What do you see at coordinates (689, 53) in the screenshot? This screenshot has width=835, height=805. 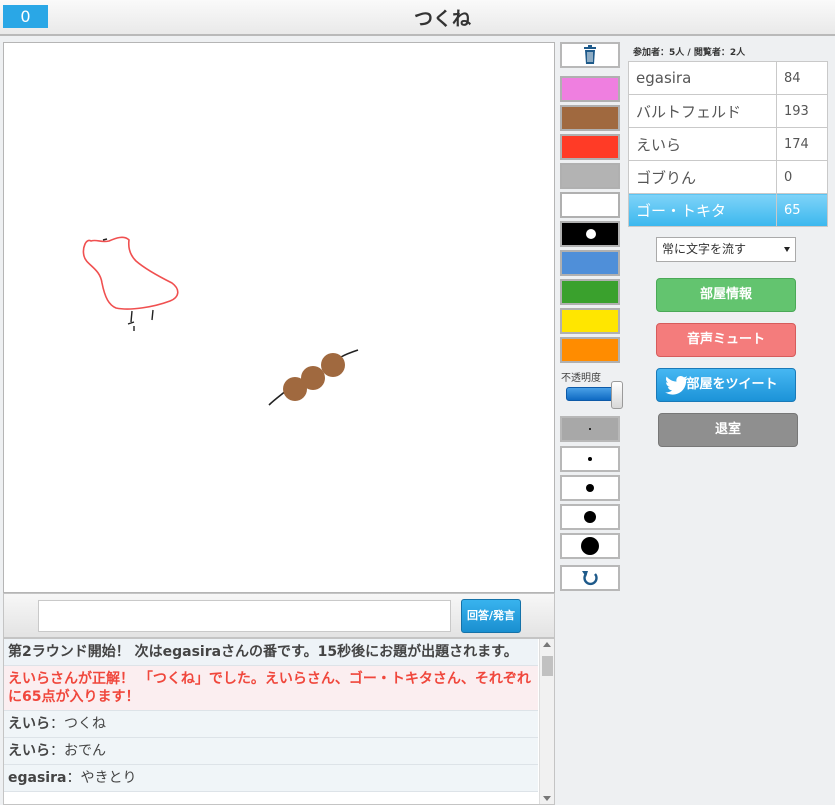 I see `participant-counts: 参加者：5人 / 閲覧者：2人` at bounding box center [689, 53].